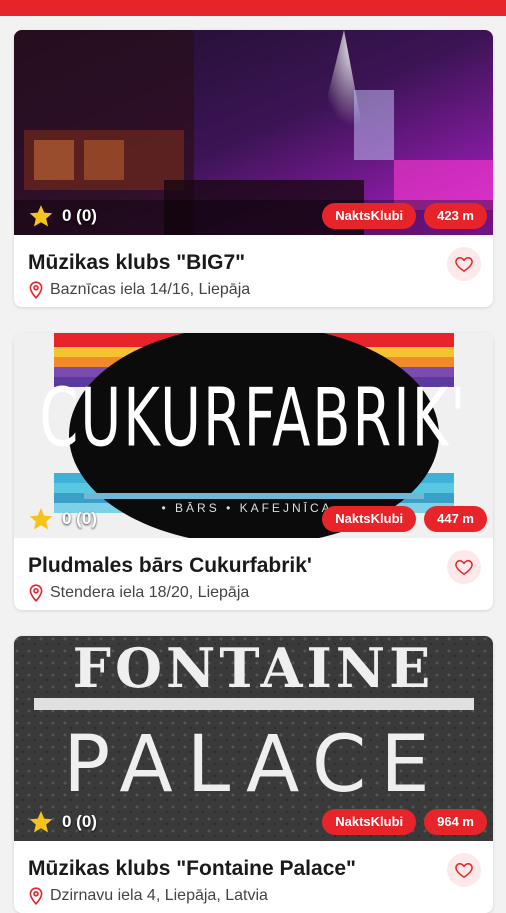 The height and width of the screenshot is (913, 506). Describe the element at coordinates (253, 290) in the screenshot. I see `venue-address: Baznīcas iela 14/16, Liepāja` at that location.